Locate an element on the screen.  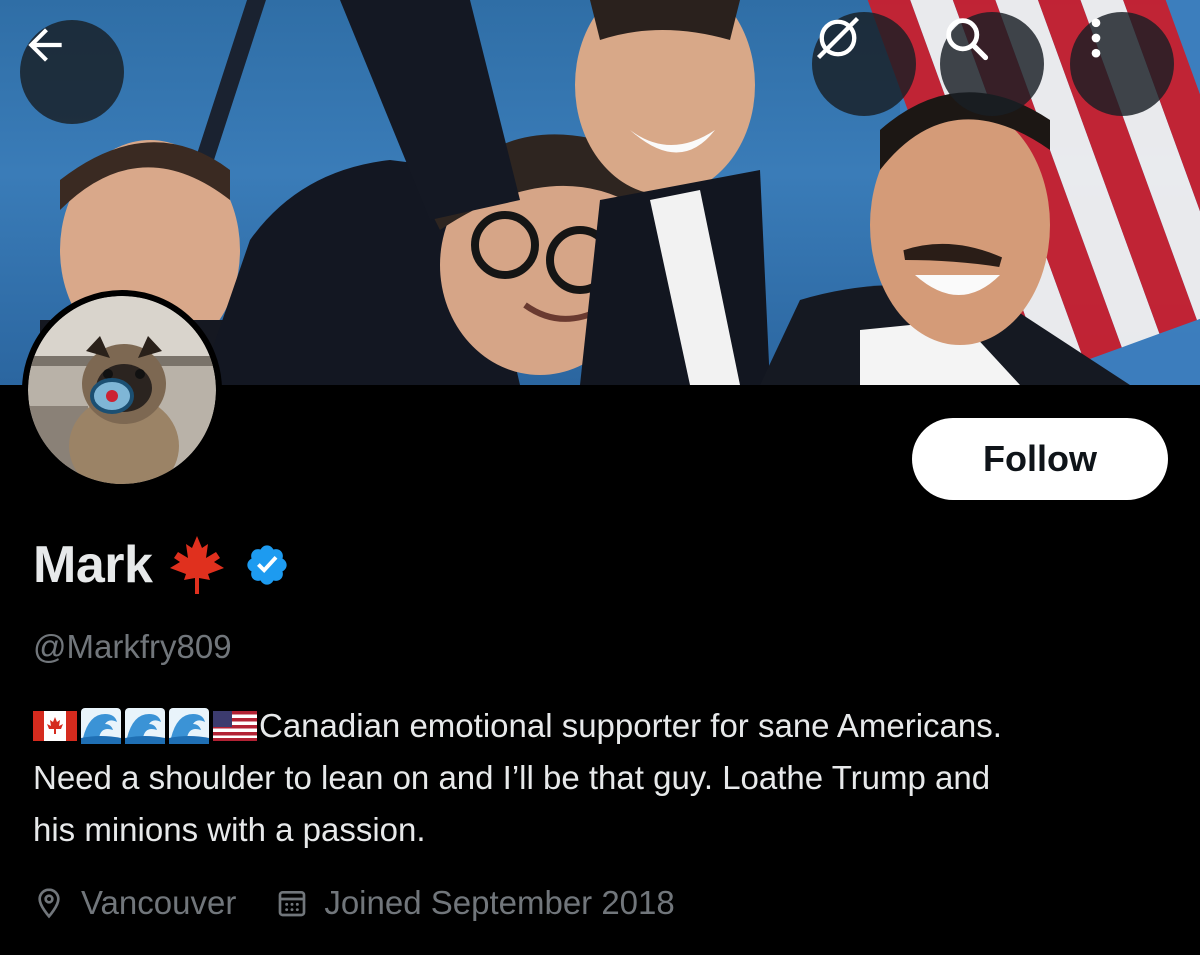
profile-name-row: Mark is located at coordinates (161, 565).